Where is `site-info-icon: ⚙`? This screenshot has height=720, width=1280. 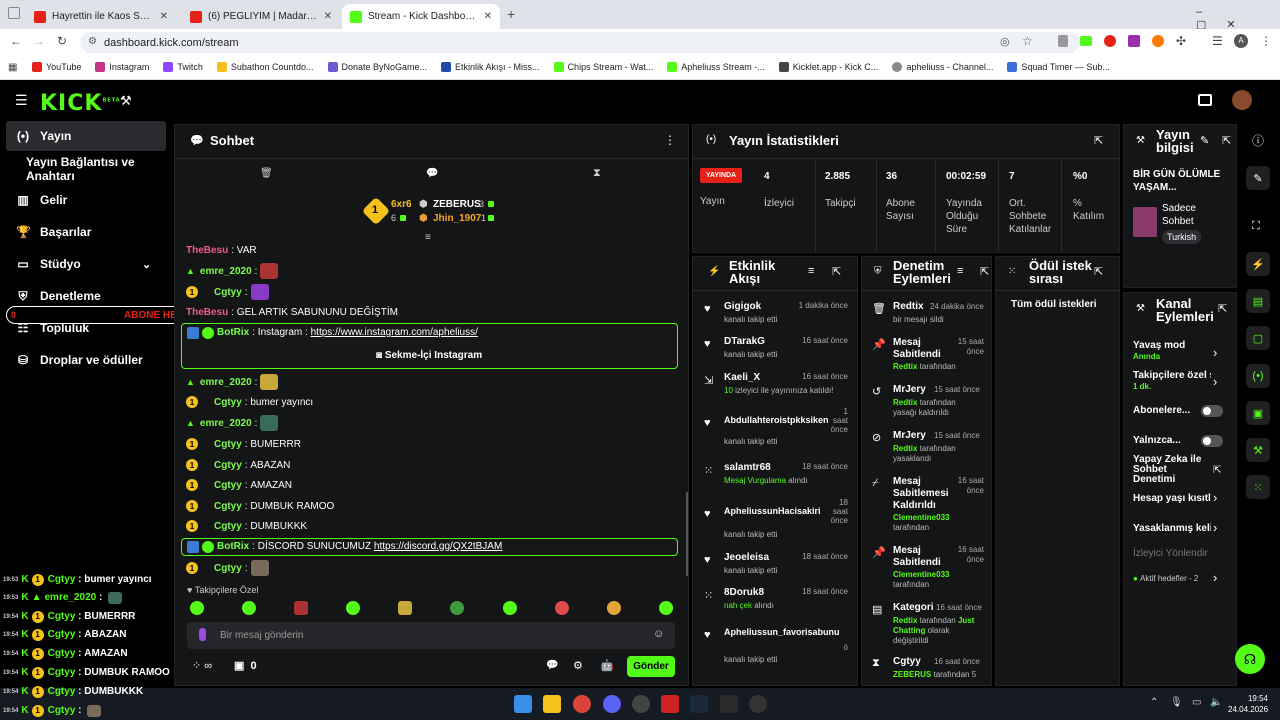
site-info-icon: ⚙ is located at coordinates (92, 41).